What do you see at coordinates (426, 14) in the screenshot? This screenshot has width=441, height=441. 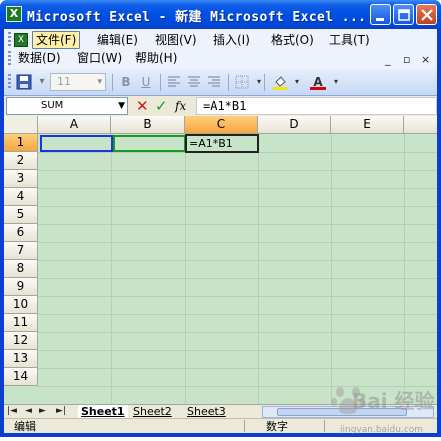 I see `close-button` at bounding box center [426, 14].